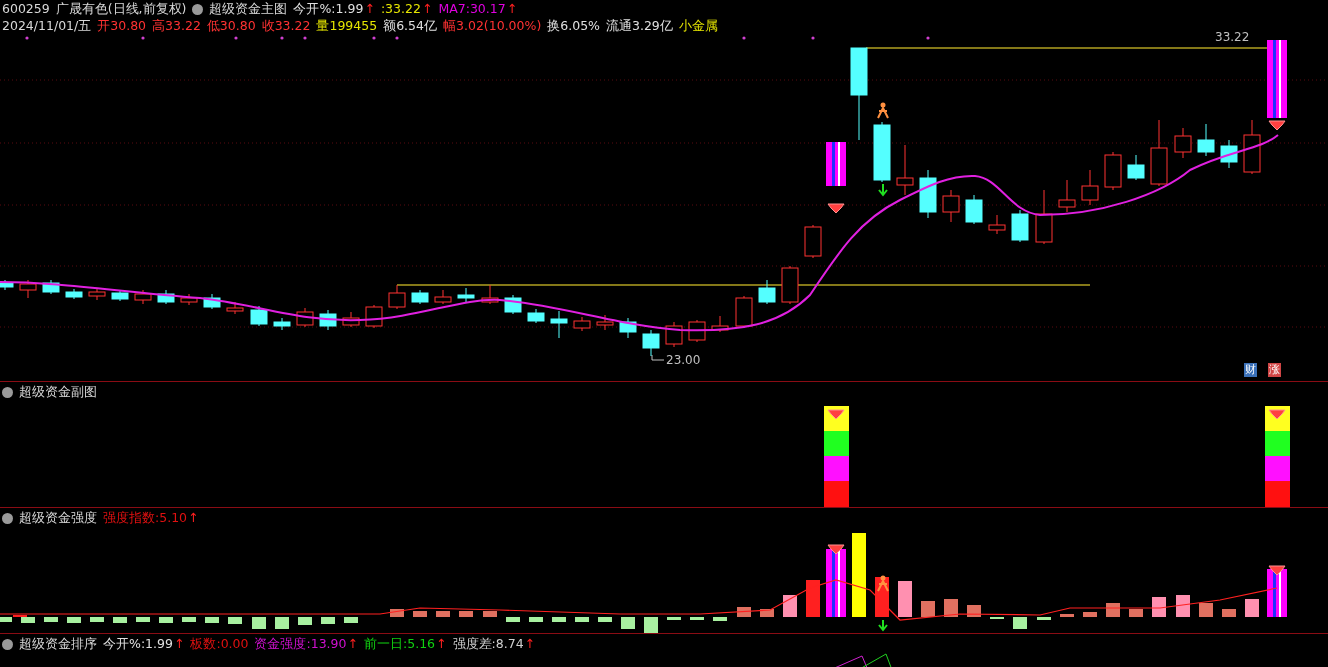 The height and width of the screenshot is (667, 1328). What do you see at coordinates (306, 644) in the screenshot?
I see `indicator-value: 资金强度:13.90↑` at bounding box center [306, 644].